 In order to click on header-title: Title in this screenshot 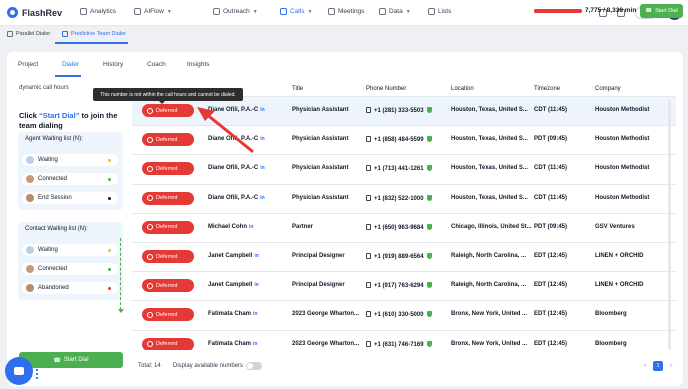, I will do `click(297, 89)`.